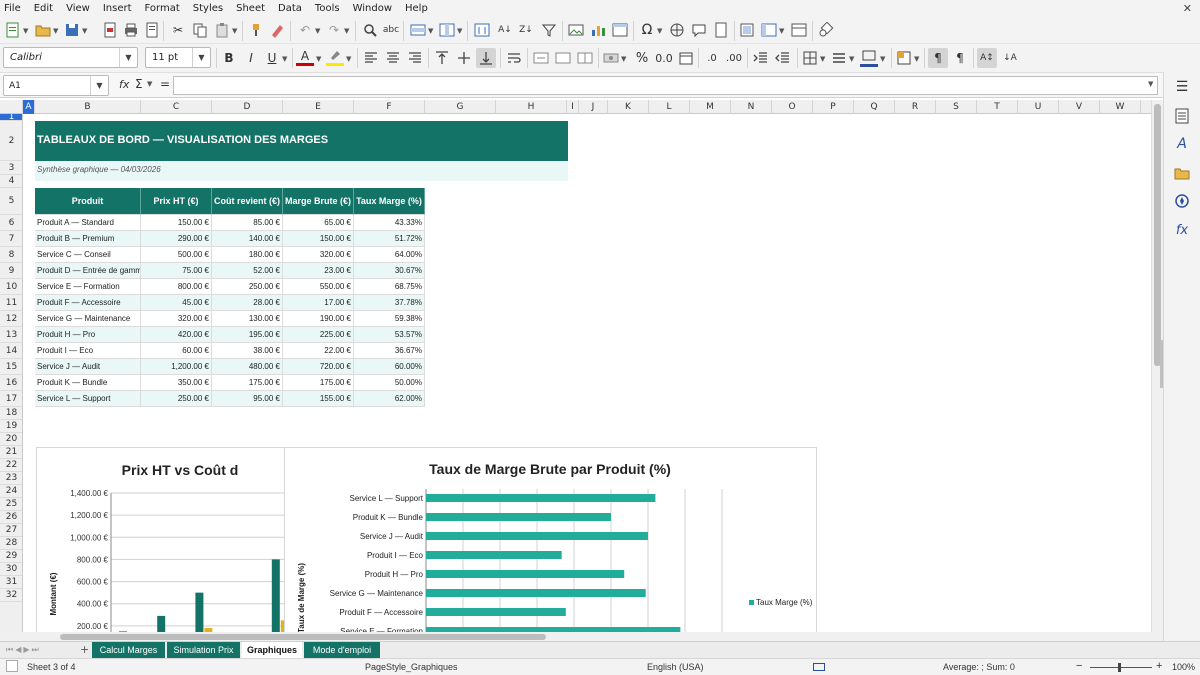 This screenshot has height=675, width=1200. Describe the element at coordinates (839, 58) in the screenshot. I see `border-style-icon` at that location.